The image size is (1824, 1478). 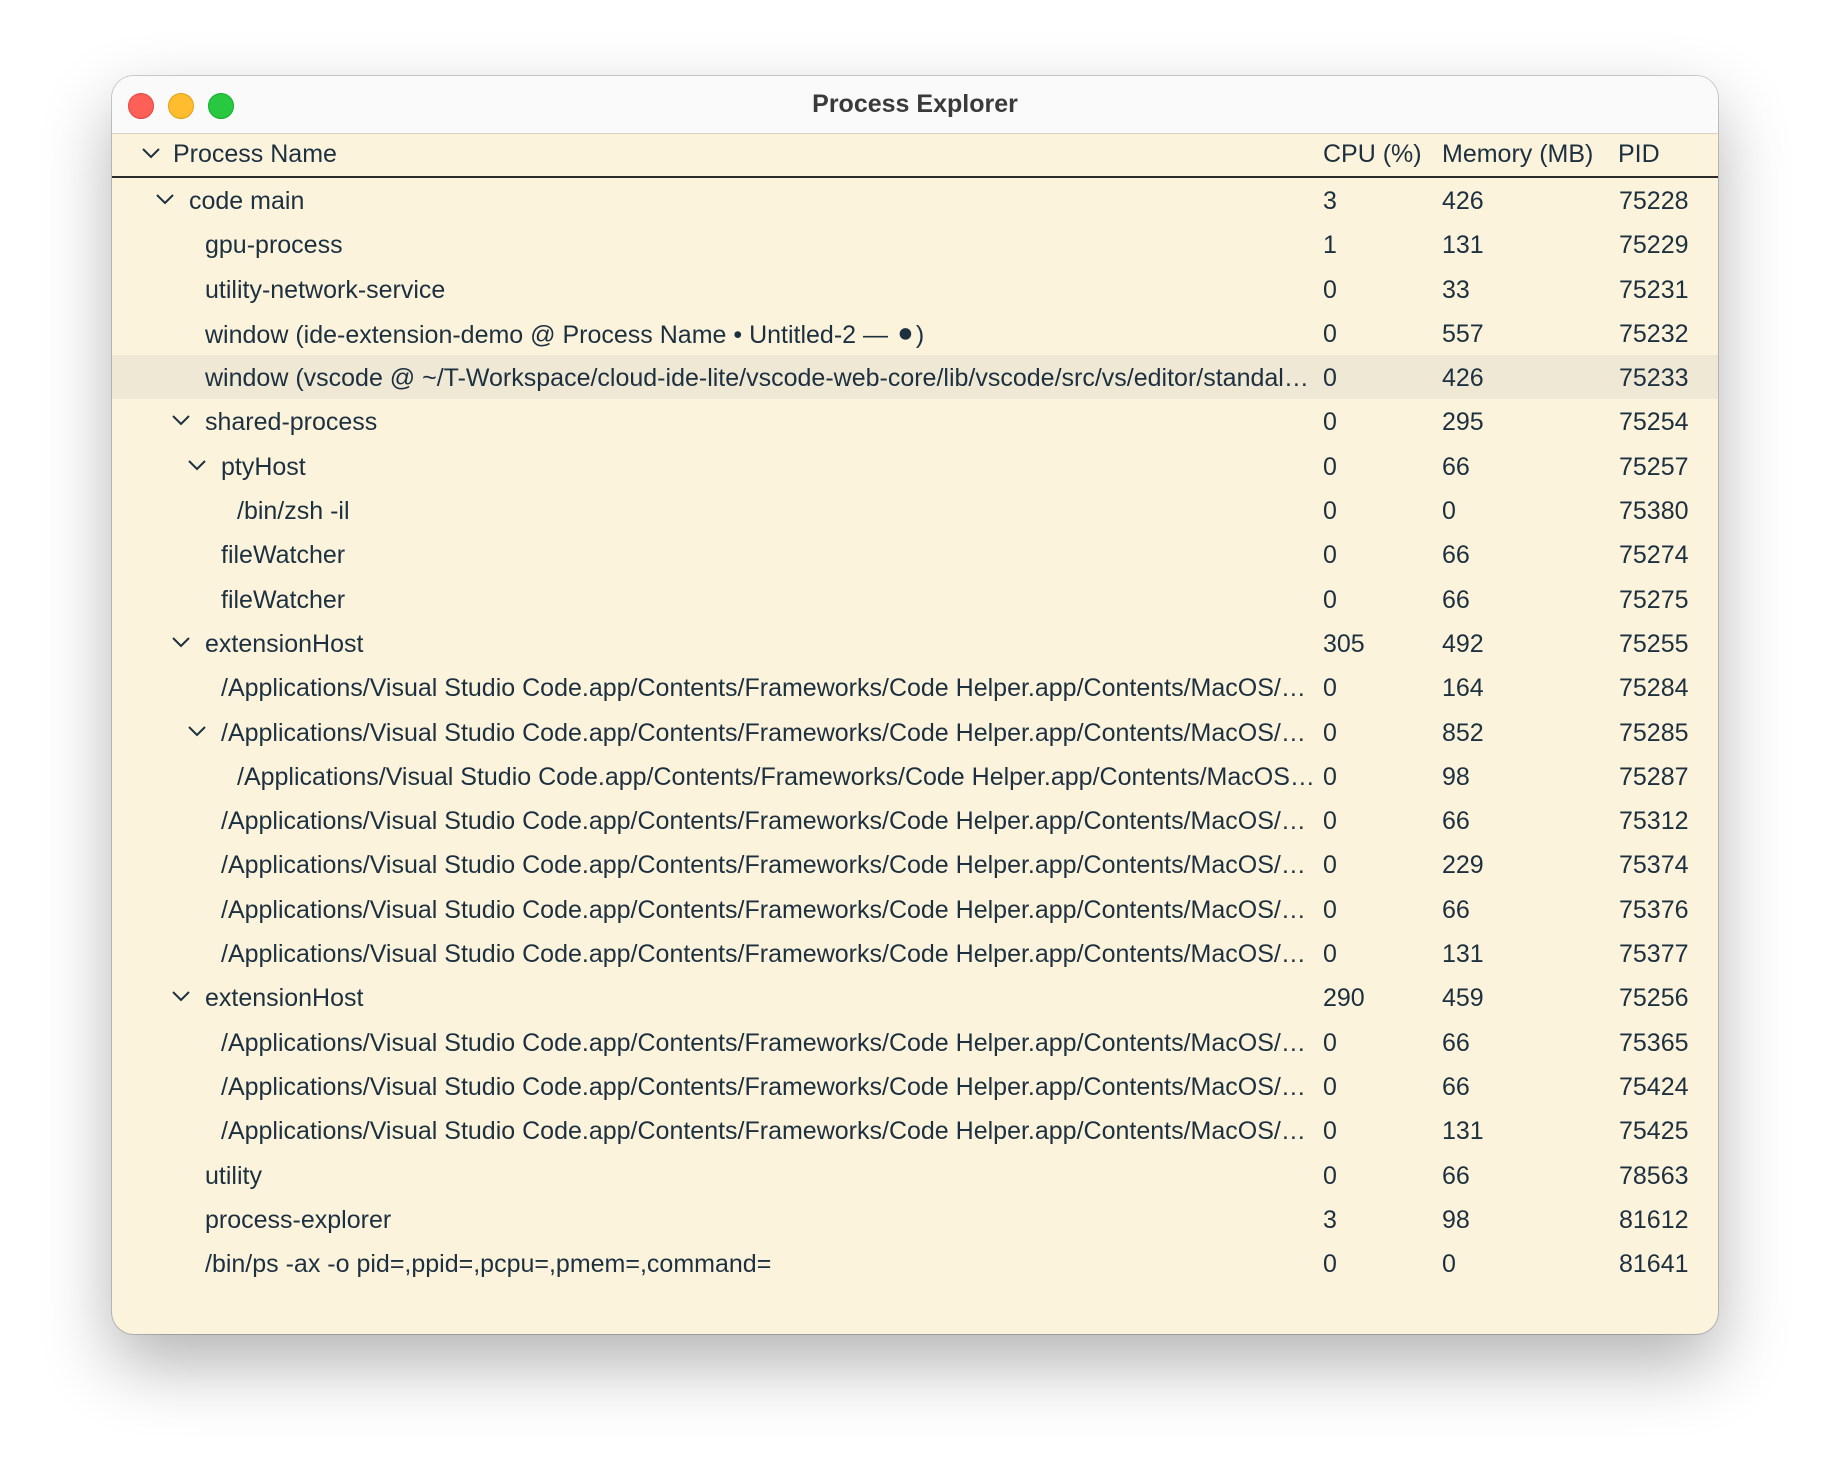 What do you see at coordinates (283, 555) in the screenshot?
I see `process-name: fileWatcher` at bounding box center [283, 555].